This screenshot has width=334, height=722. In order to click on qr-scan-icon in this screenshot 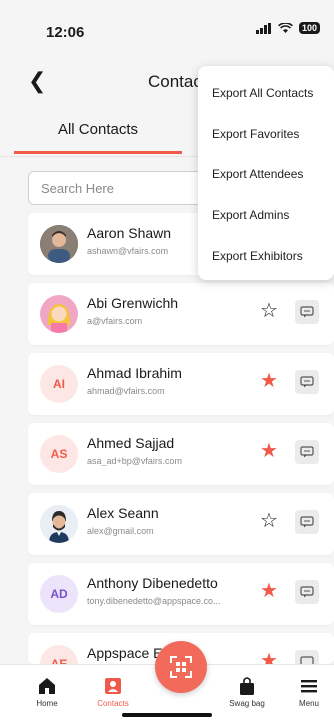, I will do `click(181, 667)`.